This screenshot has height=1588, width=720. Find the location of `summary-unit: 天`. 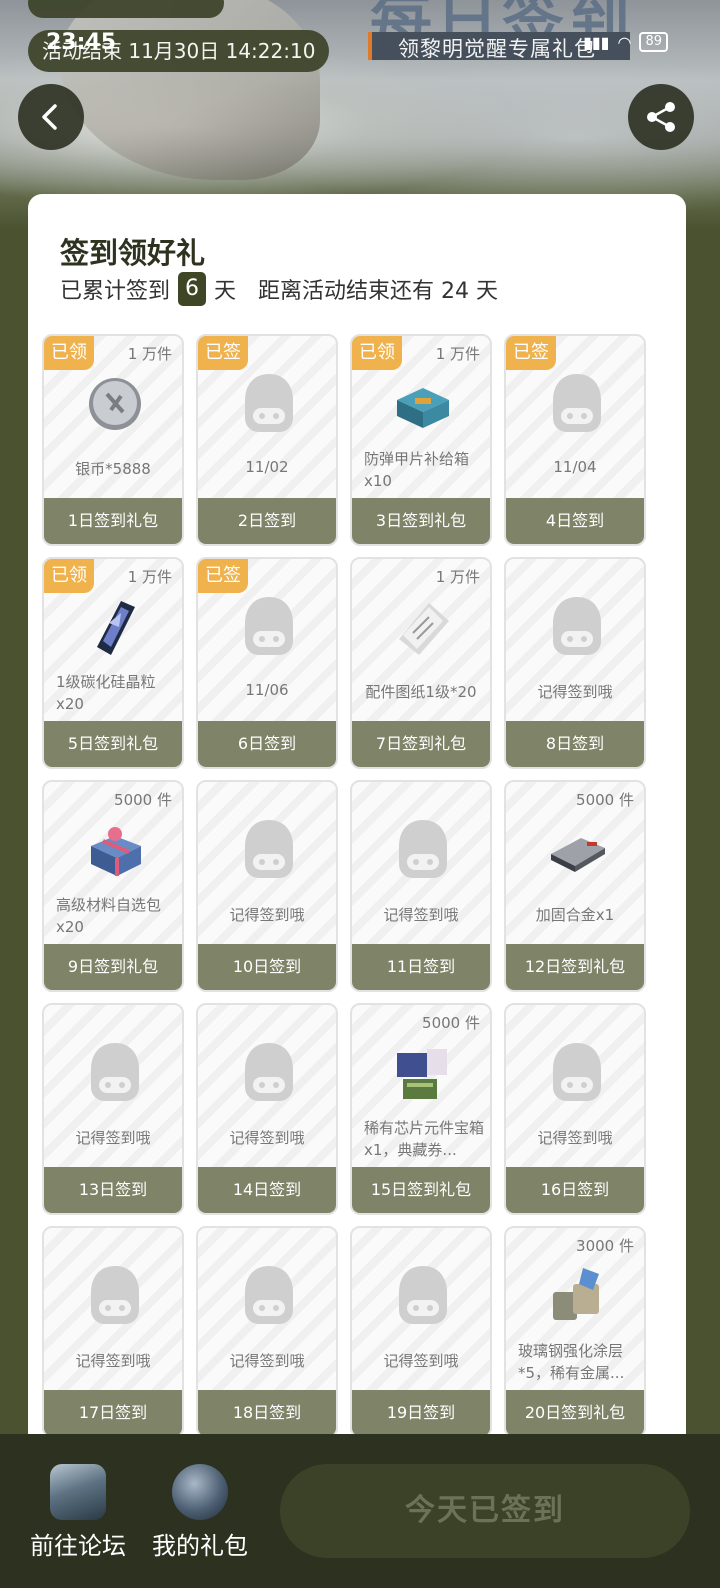

summary-unit: 天 is located at coordinates (225, 291).